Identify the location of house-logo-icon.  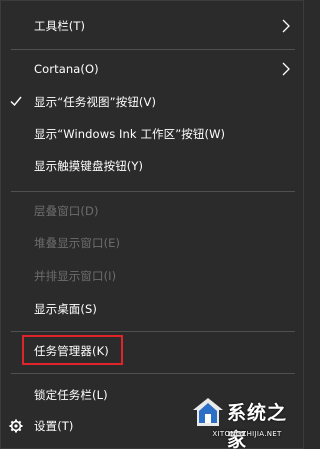
(208, 412).